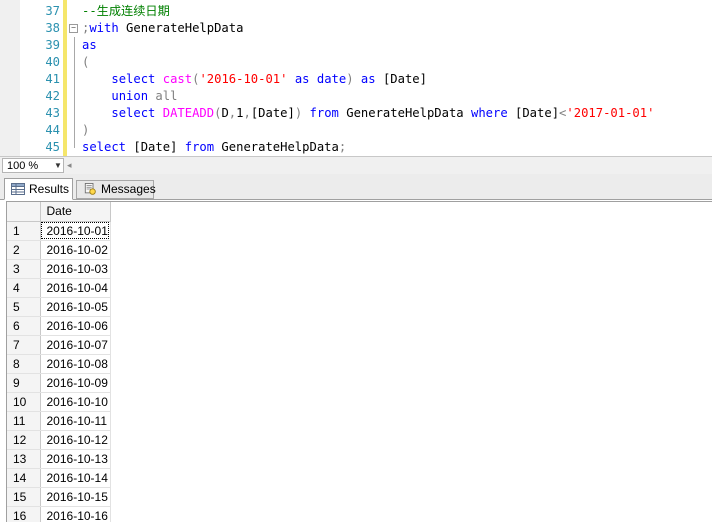 The width and height of the screenshot is (712, 522). Describe the element at coordinates (52, 79) in the screenshot. I see `line-number: 41` at that location.